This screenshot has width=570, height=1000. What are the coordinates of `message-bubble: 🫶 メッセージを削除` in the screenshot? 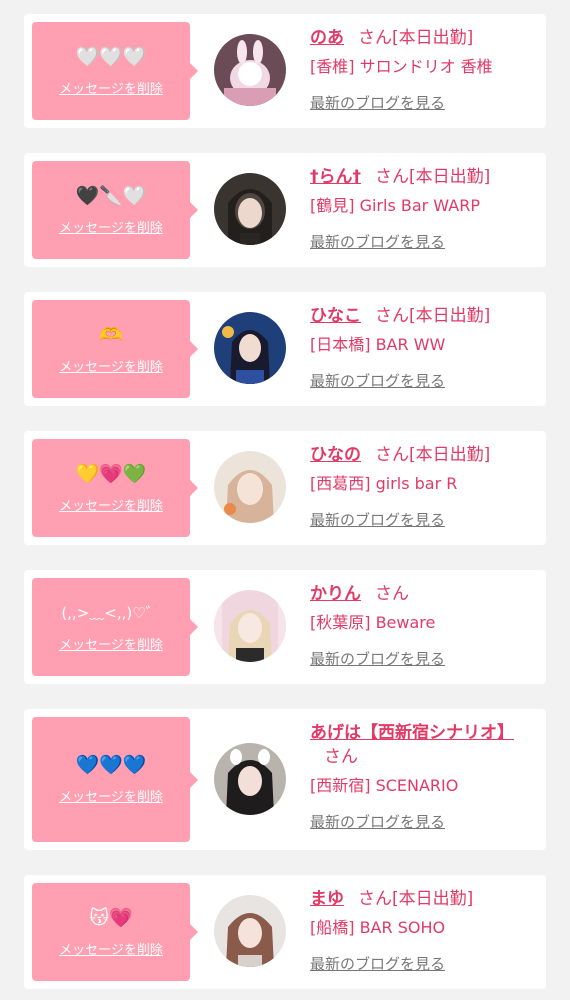 It's located at (115, 349).